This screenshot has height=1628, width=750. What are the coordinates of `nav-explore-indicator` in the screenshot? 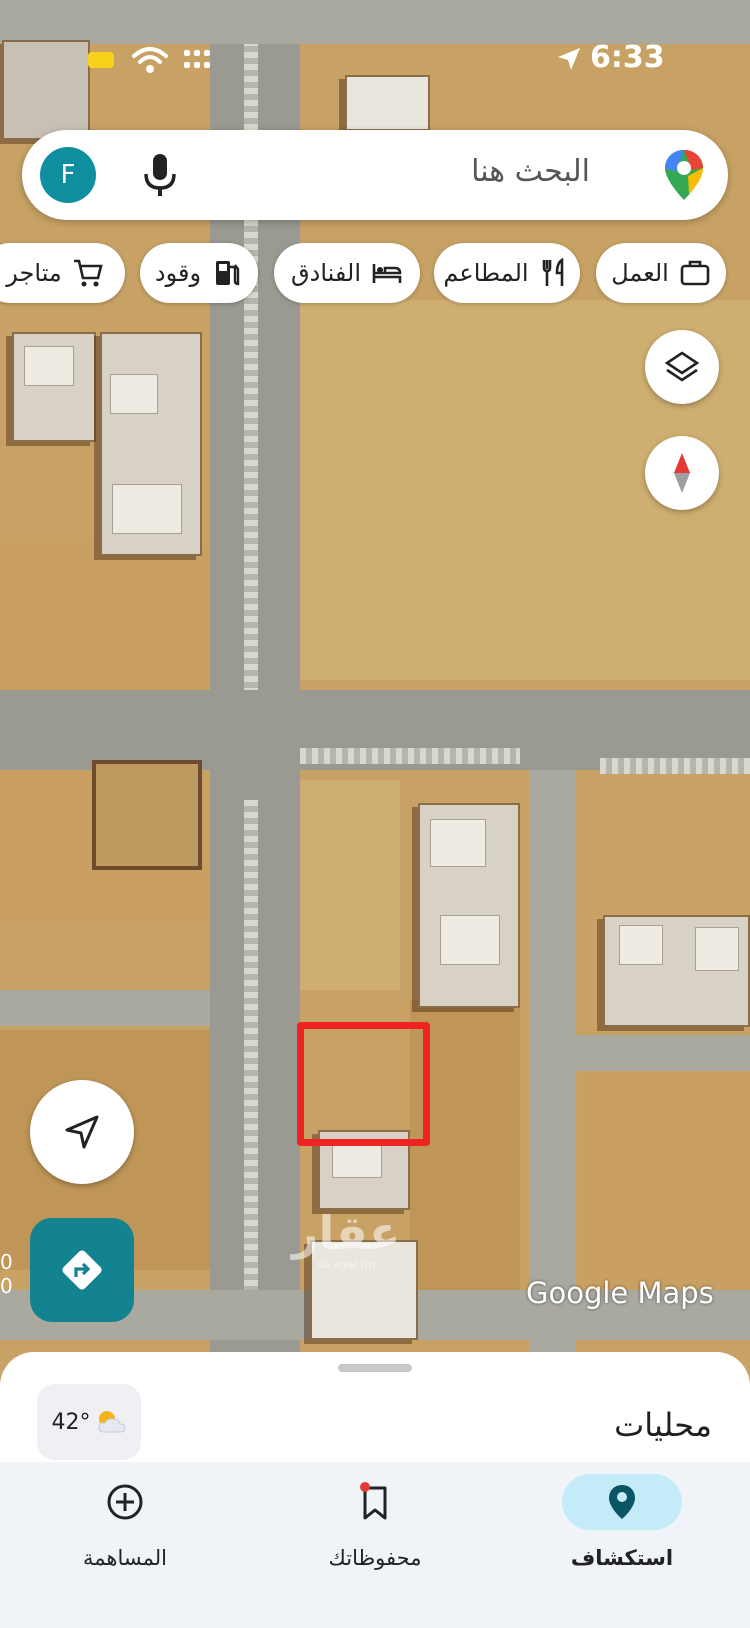 It's located at (622, 1502).